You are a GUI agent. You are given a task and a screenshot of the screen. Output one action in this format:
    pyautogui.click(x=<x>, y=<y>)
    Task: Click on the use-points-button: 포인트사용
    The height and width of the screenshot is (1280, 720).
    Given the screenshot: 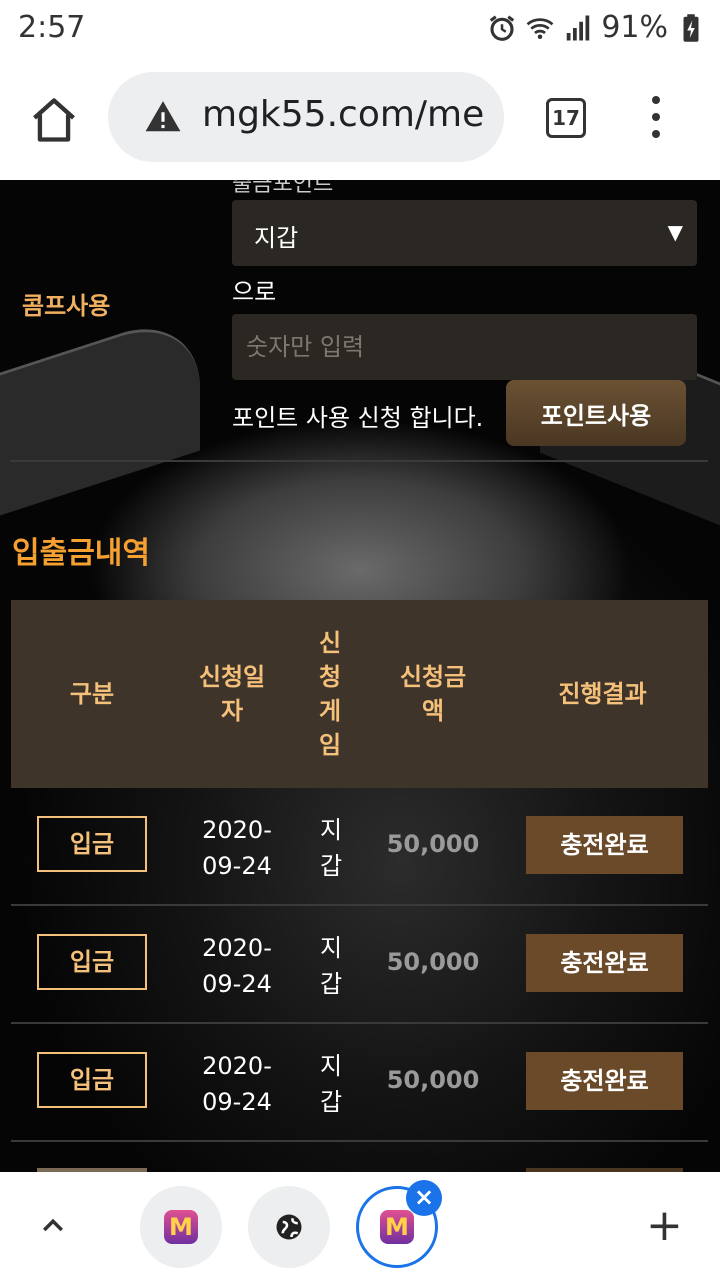 What is the action you would take?
    pyautogui.click(x=596, y=413)
    